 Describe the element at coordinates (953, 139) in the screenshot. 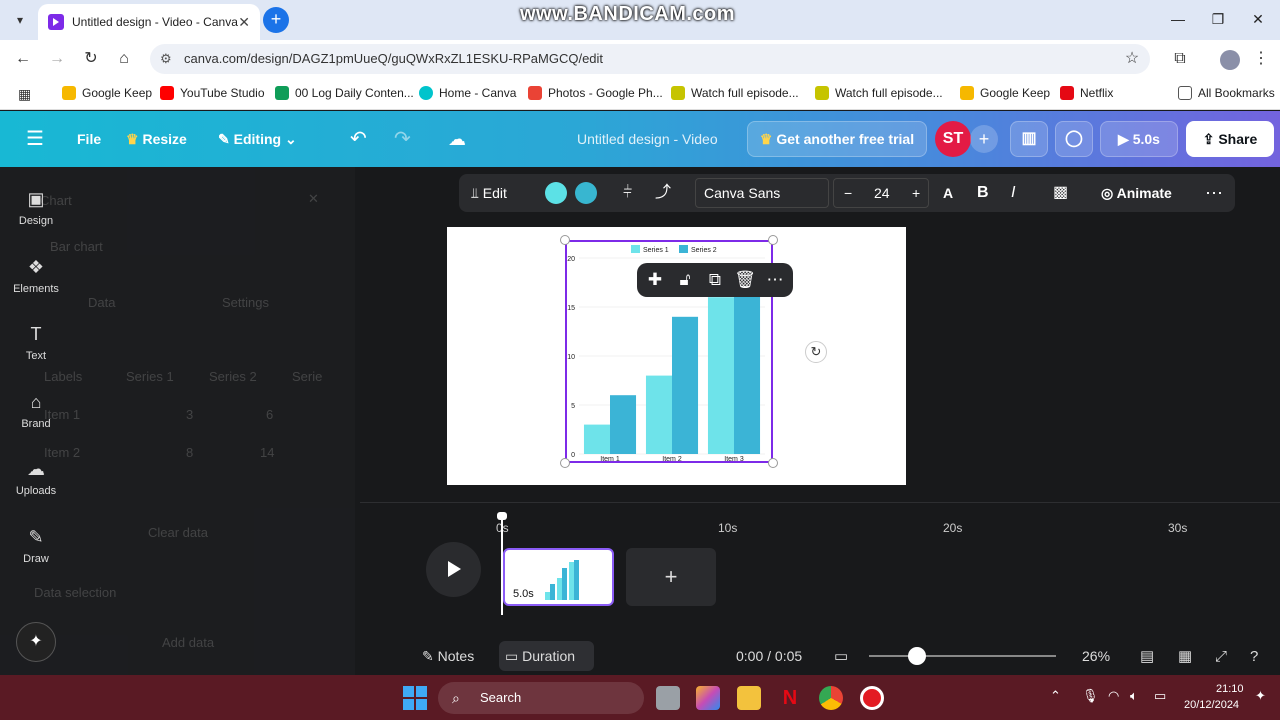

I see `user-avatar: ST` at that location.